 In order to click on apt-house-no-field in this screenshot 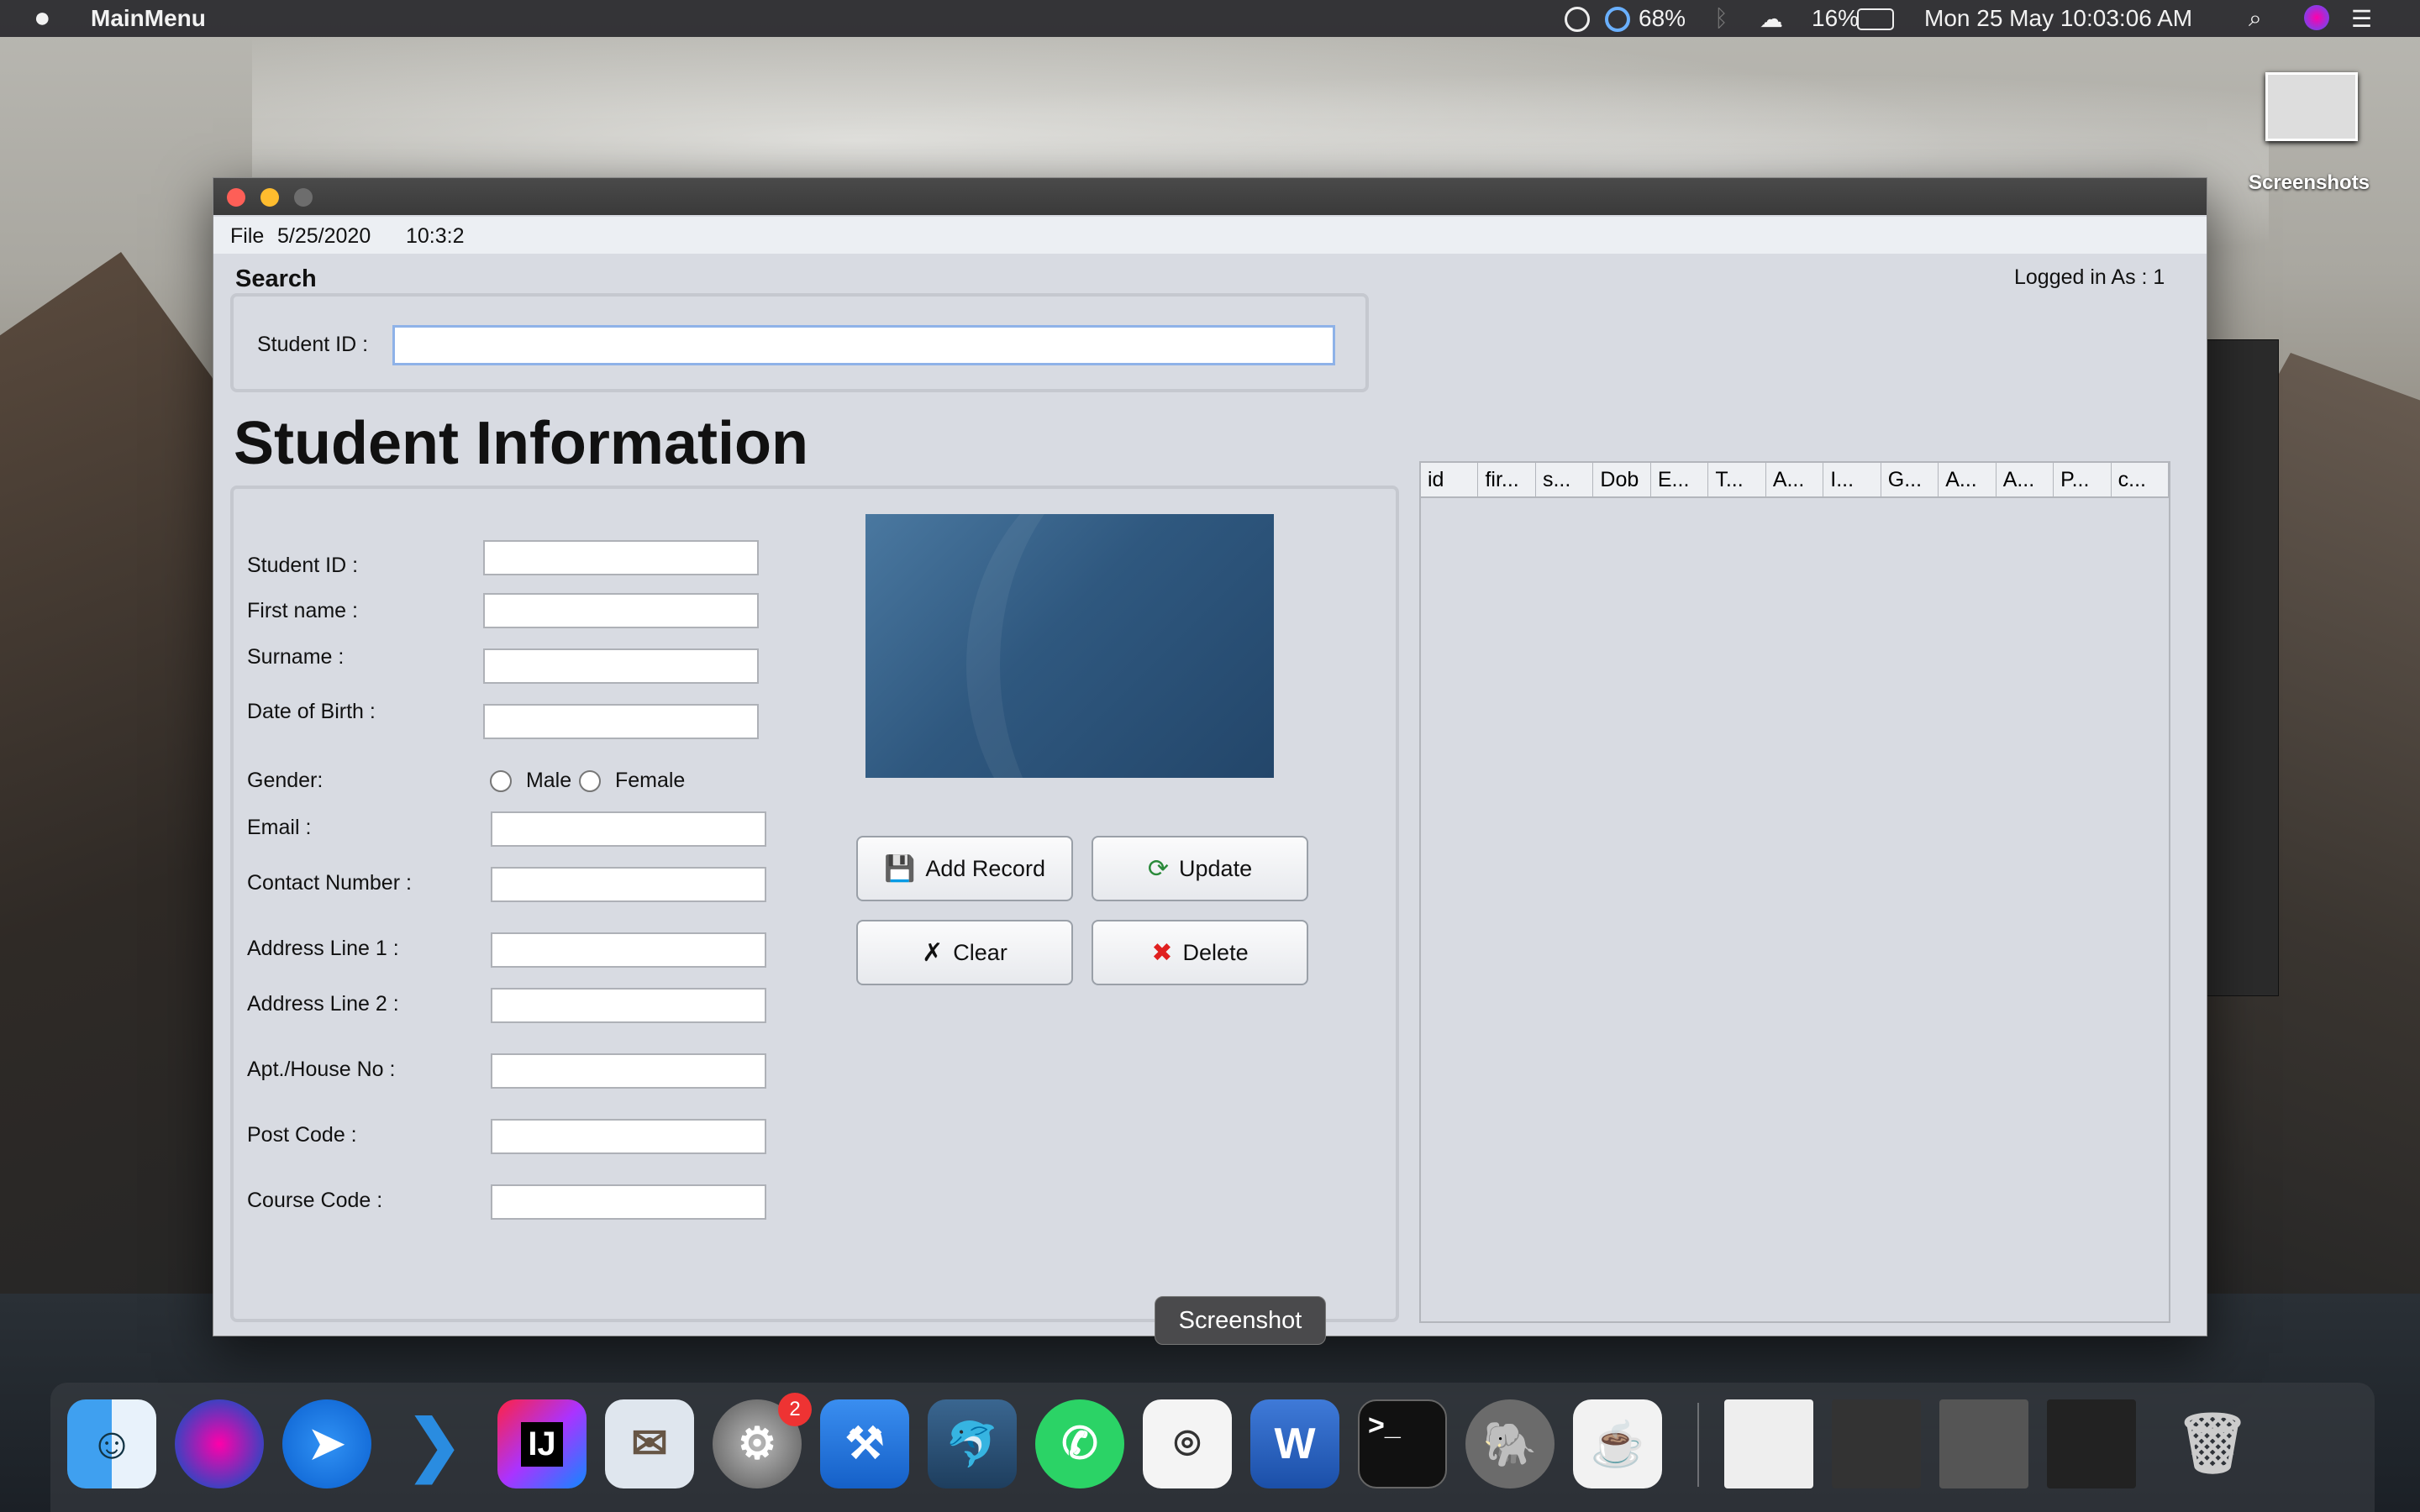, I will do `click(628, 1071)`.